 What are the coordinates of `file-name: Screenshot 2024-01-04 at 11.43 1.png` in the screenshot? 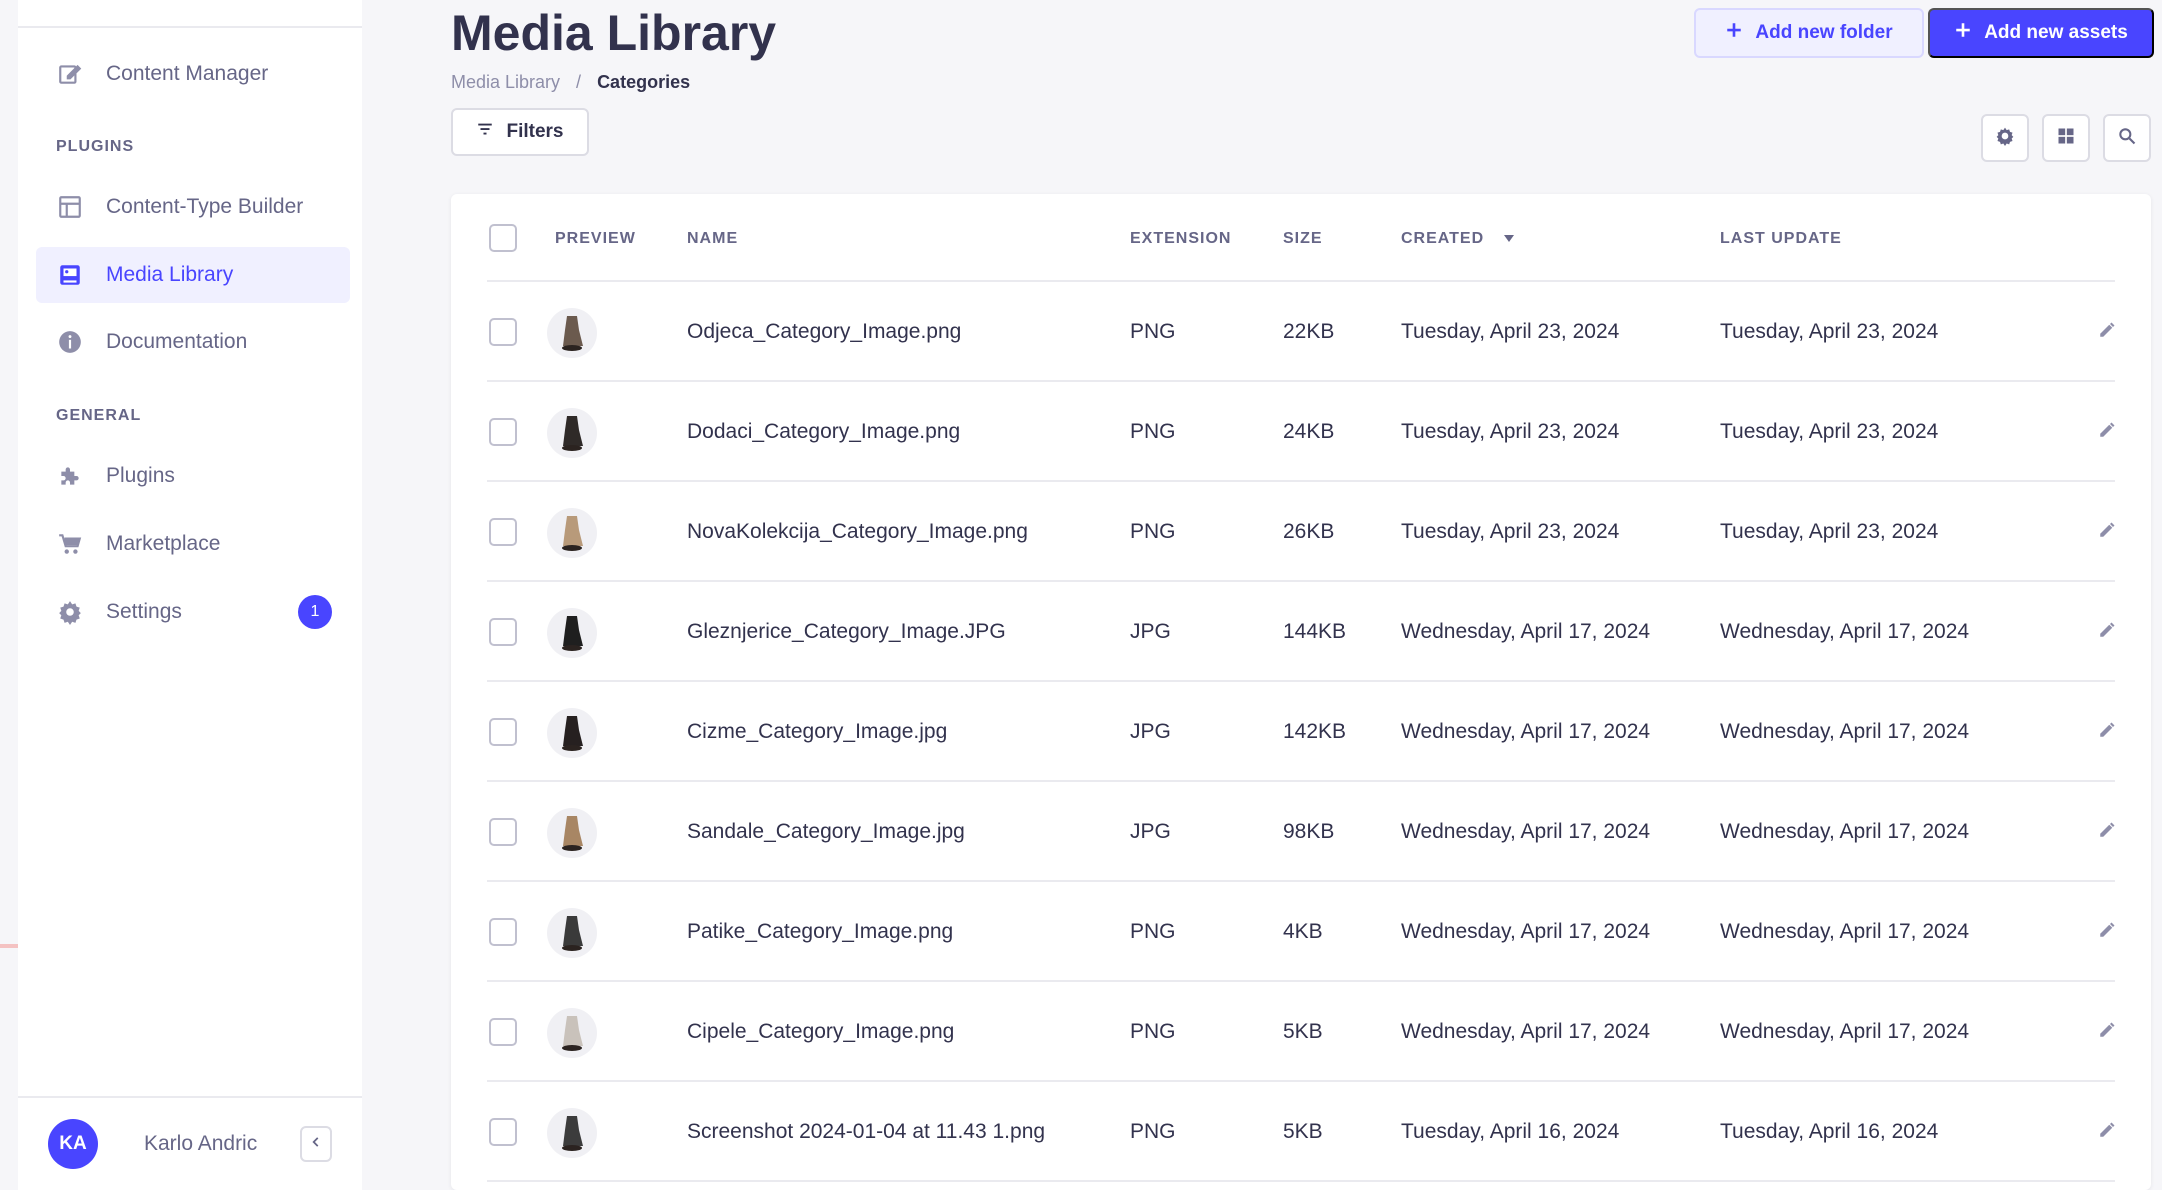 It's located at (866, 1131).